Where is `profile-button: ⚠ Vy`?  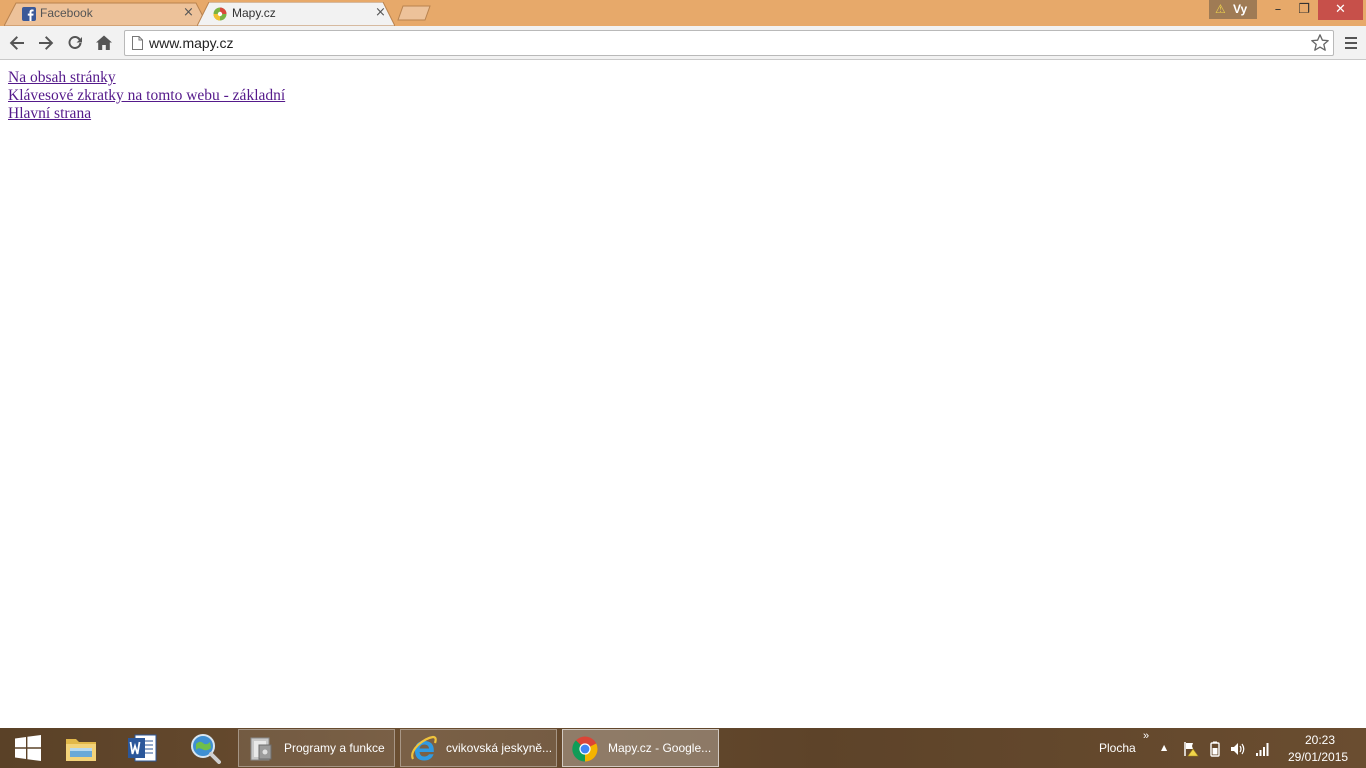
profile-button: ⚠ Vy is located at coordinates (1233, 9).